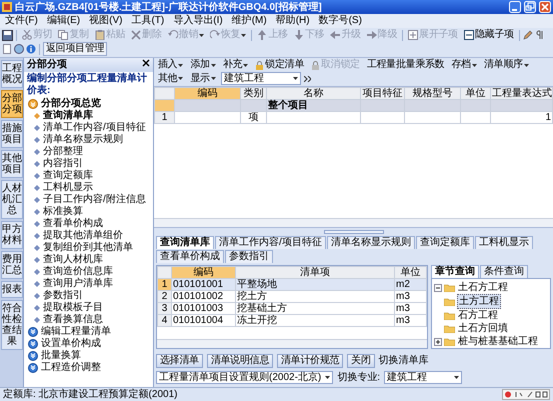 The width and height of the screenshot is (553, 401). I want to click on panel-link: 查询用户清单库, so click(88, 284).